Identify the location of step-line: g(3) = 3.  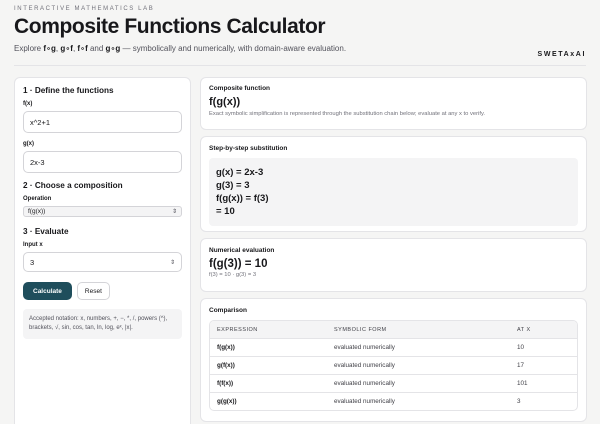
(233, 185).